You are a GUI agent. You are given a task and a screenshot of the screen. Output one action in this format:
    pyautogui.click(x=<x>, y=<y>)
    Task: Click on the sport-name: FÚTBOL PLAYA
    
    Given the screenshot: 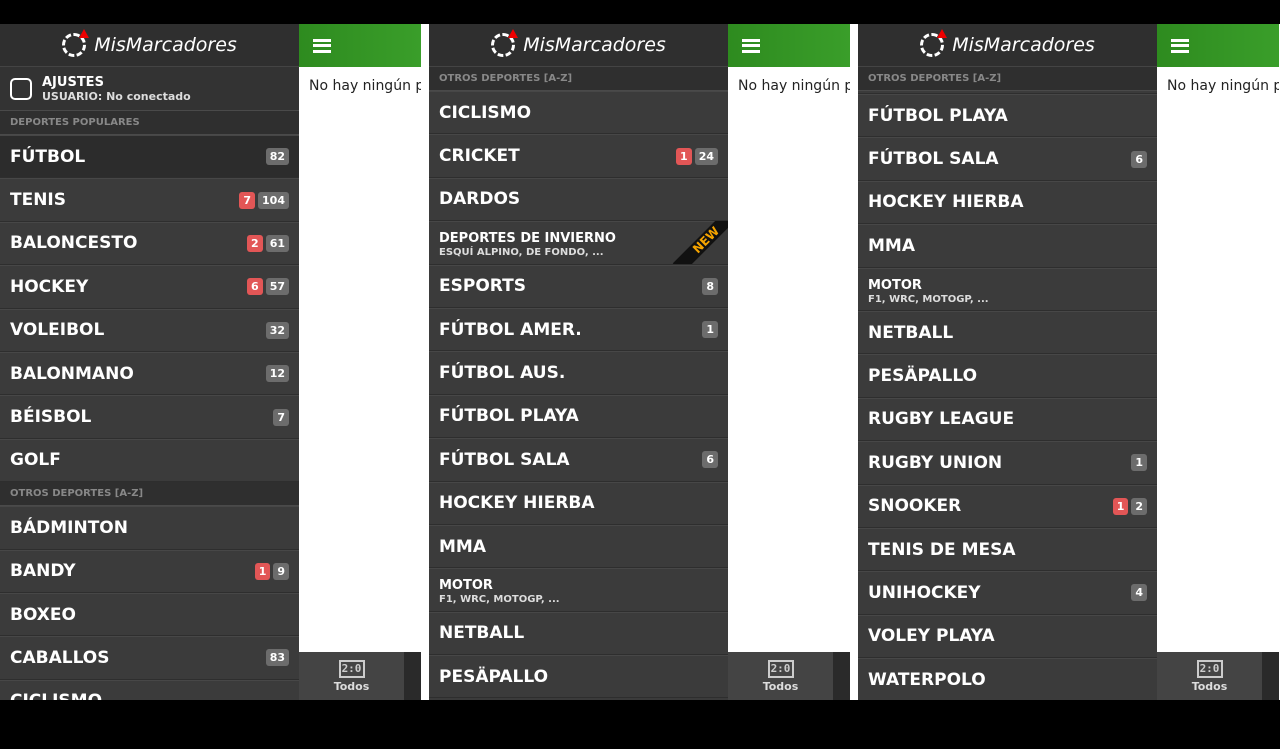 What is the action you would take?
    pyautogui.click(x=509, y=416)
    